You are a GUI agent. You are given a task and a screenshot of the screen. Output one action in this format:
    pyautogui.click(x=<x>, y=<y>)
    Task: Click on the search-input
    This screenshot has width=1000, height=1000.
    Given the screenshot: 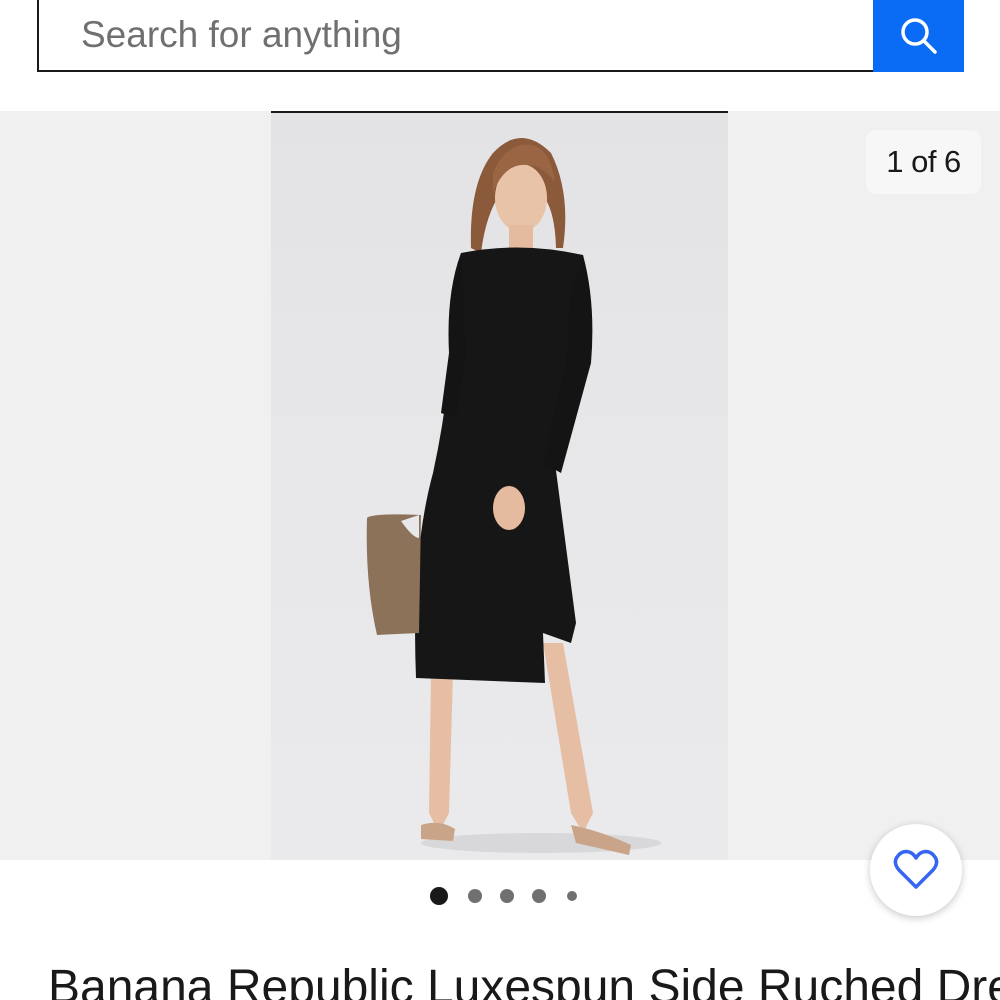 What is the action you would take?
    pyautogui.click(x=455, y=36)
    